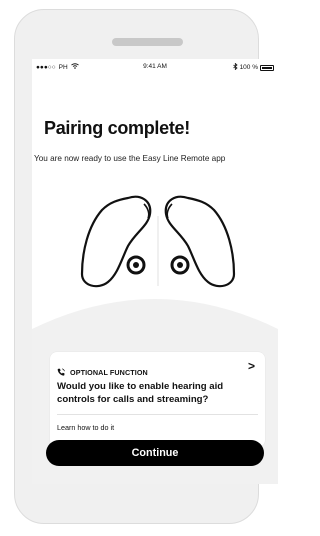  I want to click on bluetooth-icon, so click(235, 67).